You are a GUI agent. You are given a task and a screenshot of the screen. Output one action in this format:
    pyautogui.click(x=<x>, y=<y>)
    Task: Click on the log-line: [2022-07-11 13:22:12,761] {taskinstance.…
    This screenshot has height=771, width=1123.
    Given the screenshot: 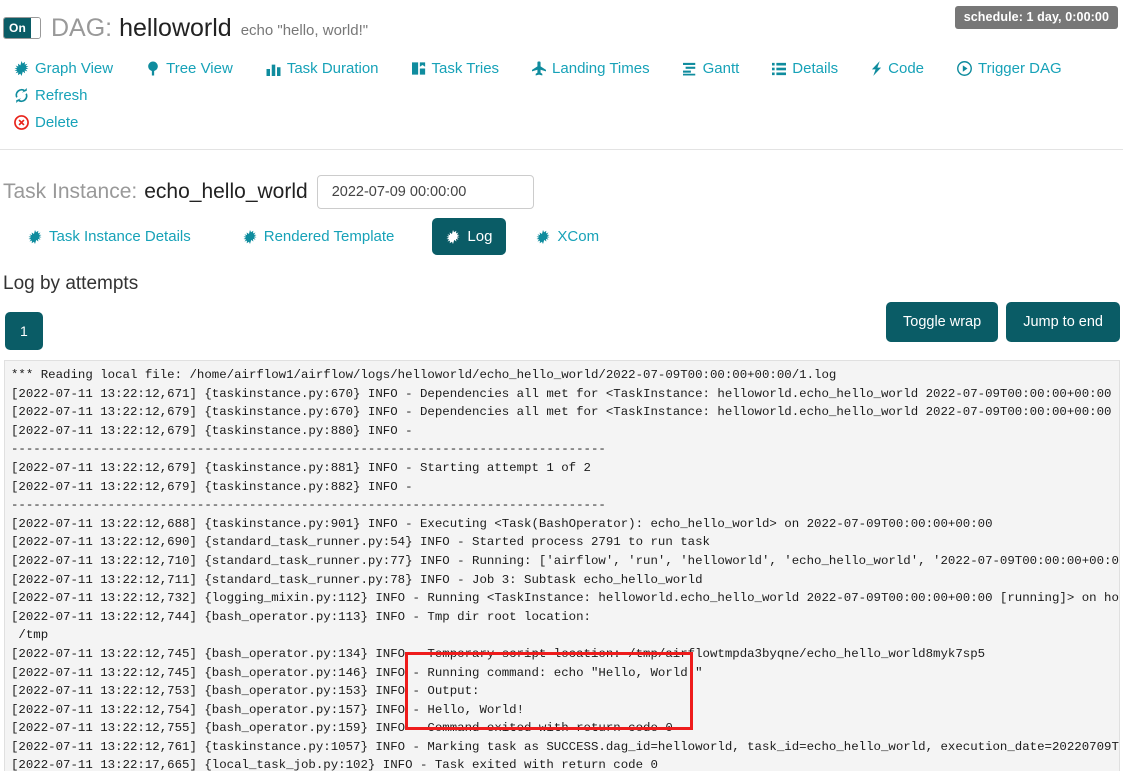 What is the action you would take?
    pyautogui.click(x=565, y=746)
    